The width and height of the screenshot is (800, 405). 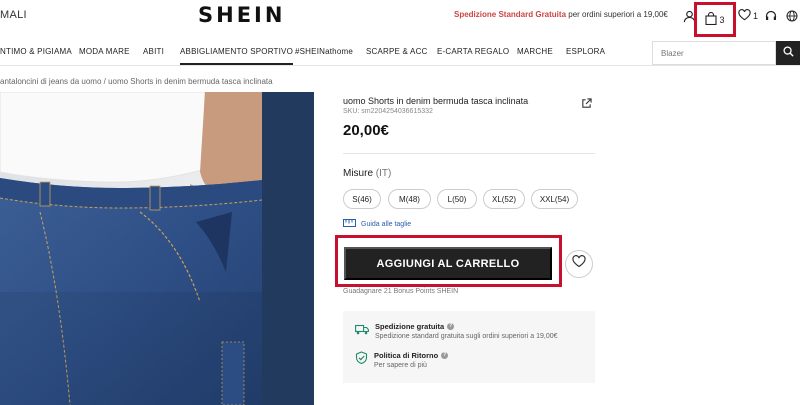 I want to click on size-guide-label: Guida alle taglie, so click(x=386, y=224).